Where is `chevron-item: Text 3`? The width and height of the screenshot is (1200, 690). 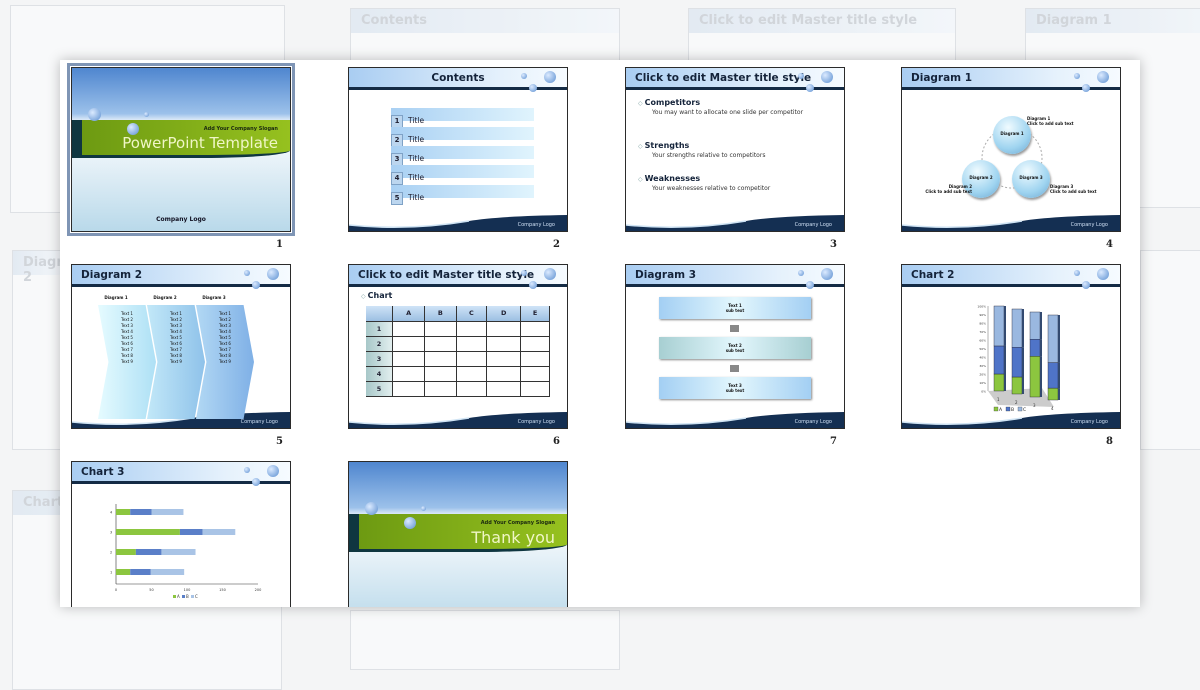 chevron-item: Text 3 is located at coordinates (225, 325).